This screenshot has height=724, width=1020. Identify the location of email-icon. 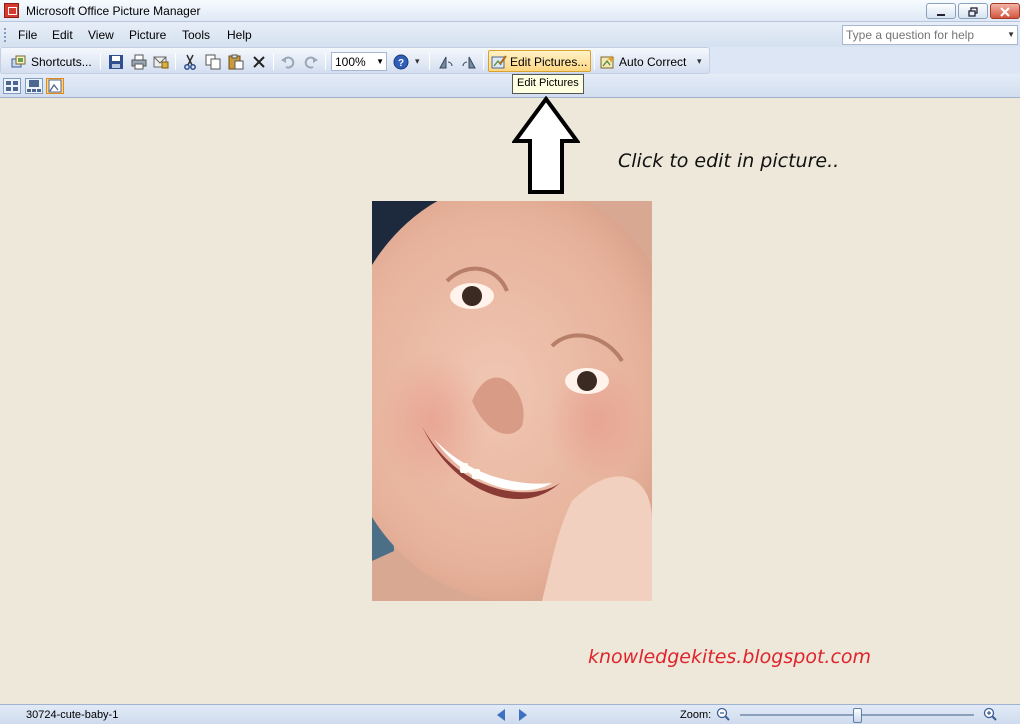
(161, 62).